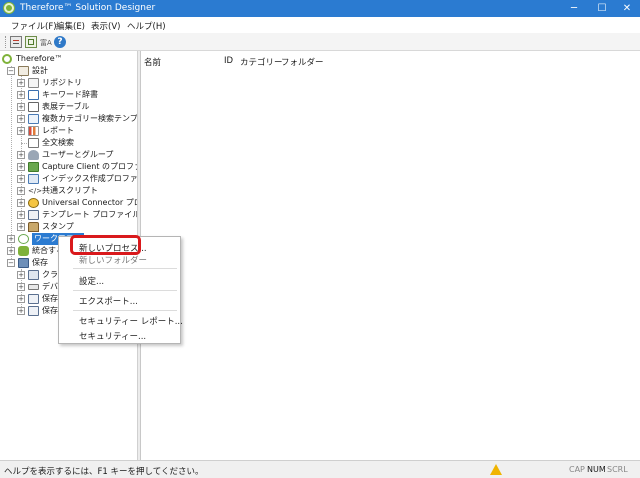 The image size is (640, 478). What do you see at coordinates (33, 143) in the screenshot?
I see `fulltext-search-icon` at bounding box center [33, 143].